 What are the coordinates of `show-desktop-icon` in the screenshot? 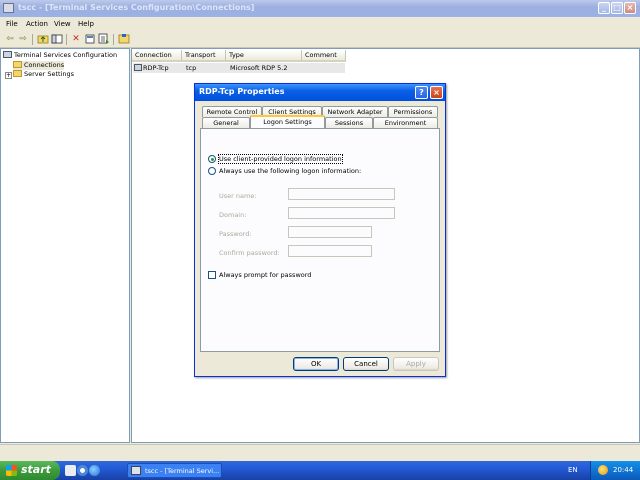 It's located at (70, 470).